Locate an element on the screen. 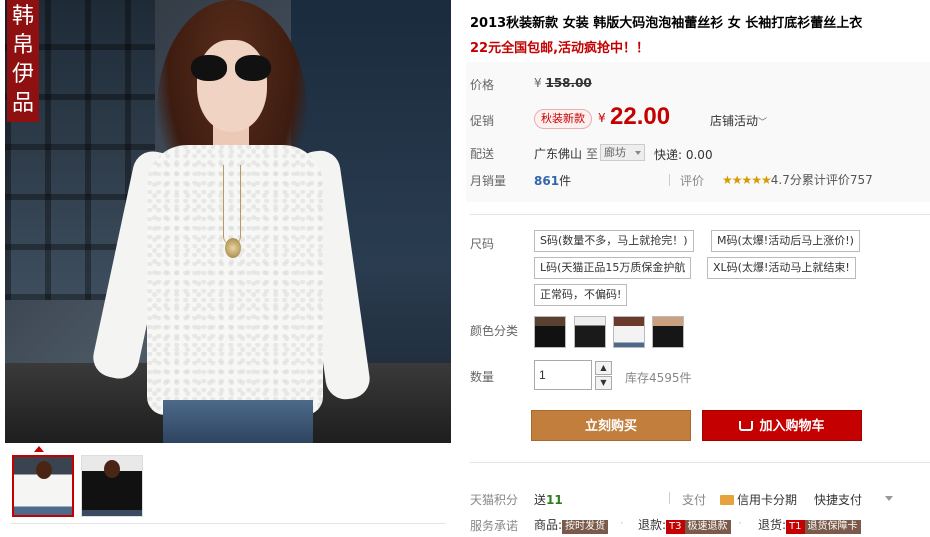 The width and height of the screenshot is (930, 537). brand-stamp: 韩 帛 伊 品 is located at coordinates (23, 61).